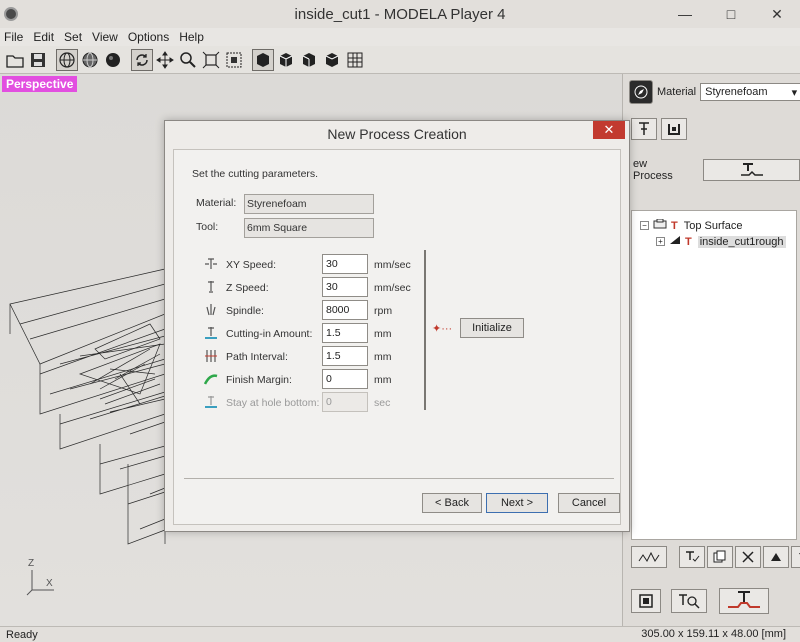 The image size is (800, 642). Describe the element at coordinates (345, 264) in the screenshot. I see `xy-speed-input: 30` at that location.